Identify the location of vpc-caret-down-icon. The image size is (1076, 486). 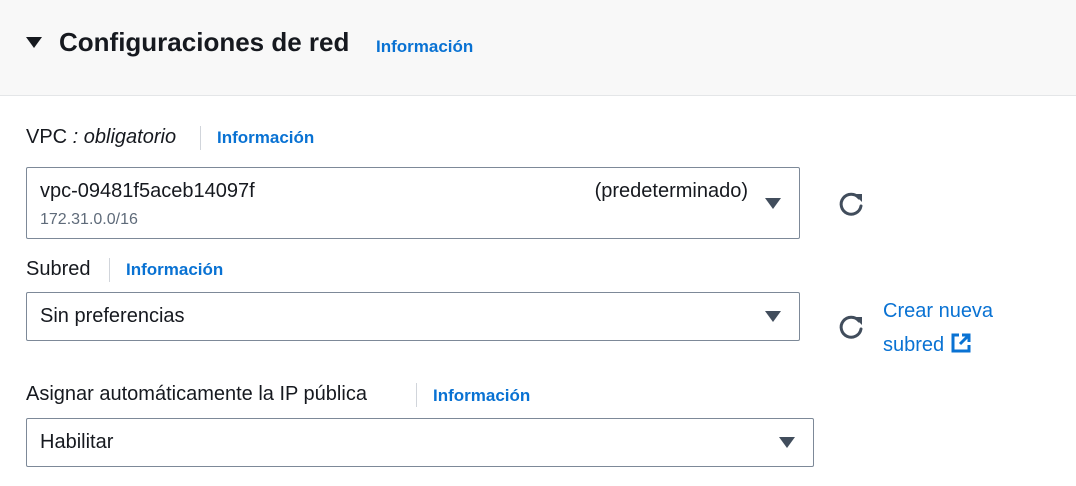
(773, 203).